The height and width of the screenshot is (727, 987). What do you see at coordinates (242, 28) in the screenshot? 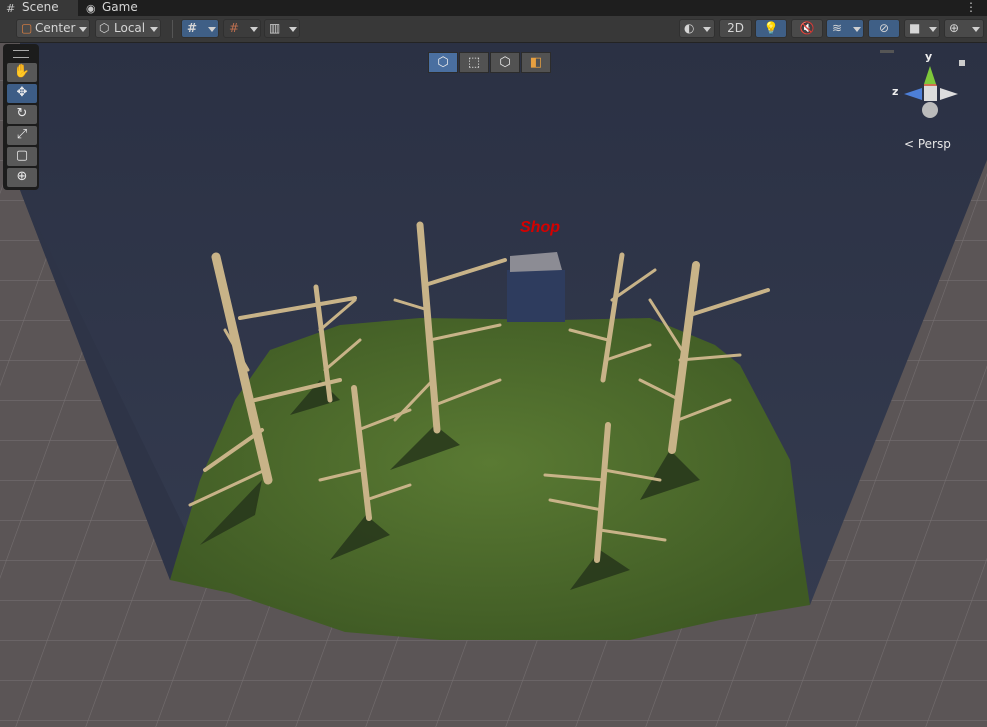
I see `increment-snap-toggle: #` at bounding box center [242, 28].